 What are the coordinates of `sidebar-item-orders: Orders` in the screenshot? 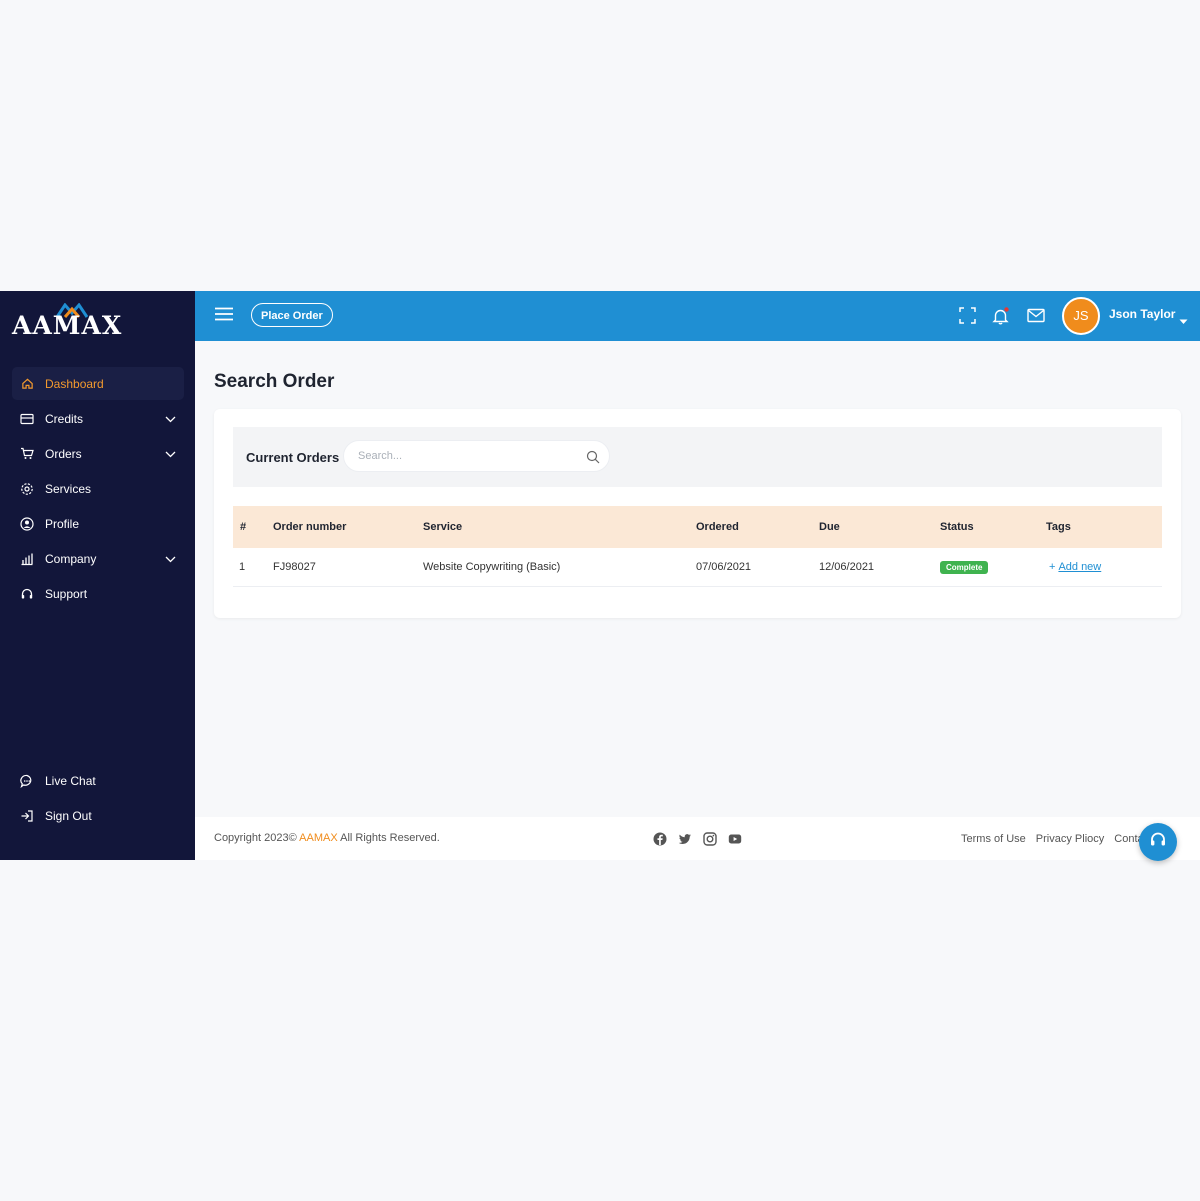 It's located at (98, 453).